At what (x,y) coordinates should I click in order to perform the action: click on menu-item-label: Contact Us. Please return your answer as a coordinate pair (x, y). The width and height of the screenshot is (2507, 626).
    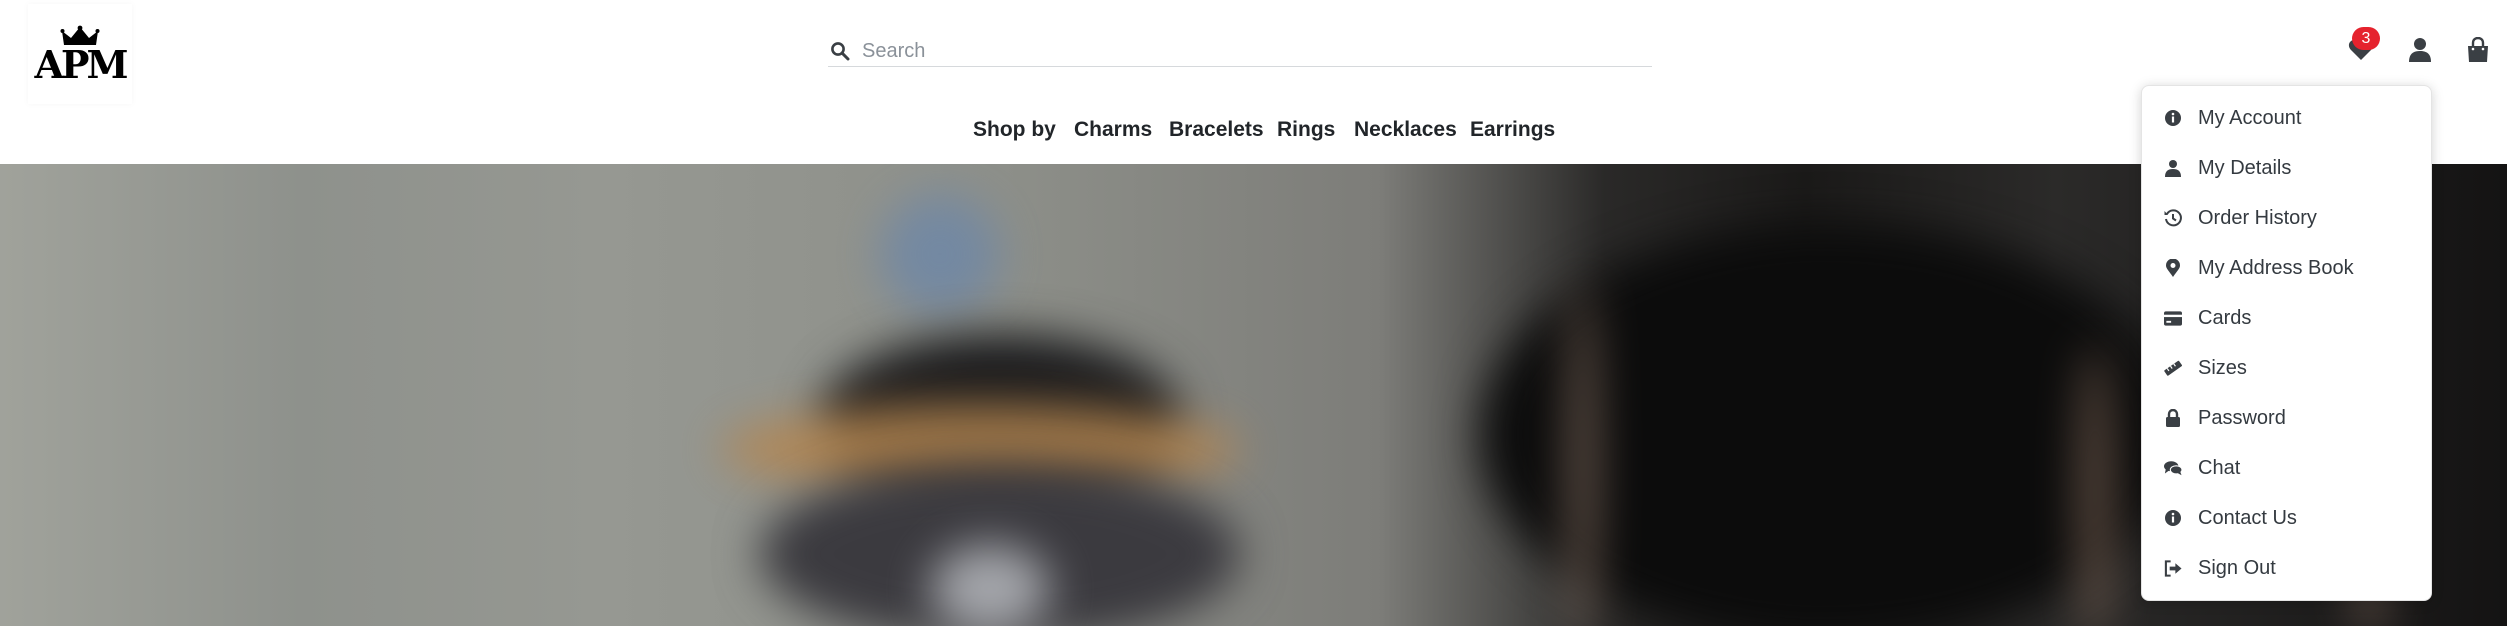
    Looking at the image, I should click on (2247, 517).